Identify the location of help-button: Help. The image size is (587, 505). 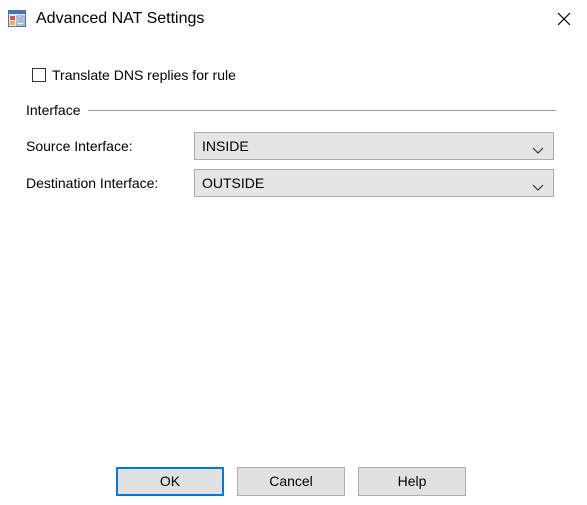
(412, 481).